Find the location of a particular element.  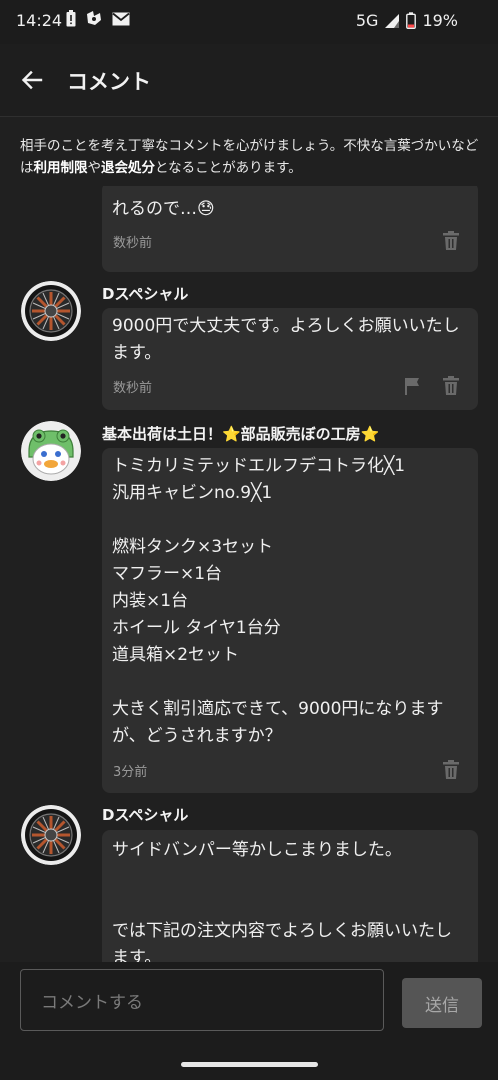

arrow-back-icon is located at coordinates (32, 80).